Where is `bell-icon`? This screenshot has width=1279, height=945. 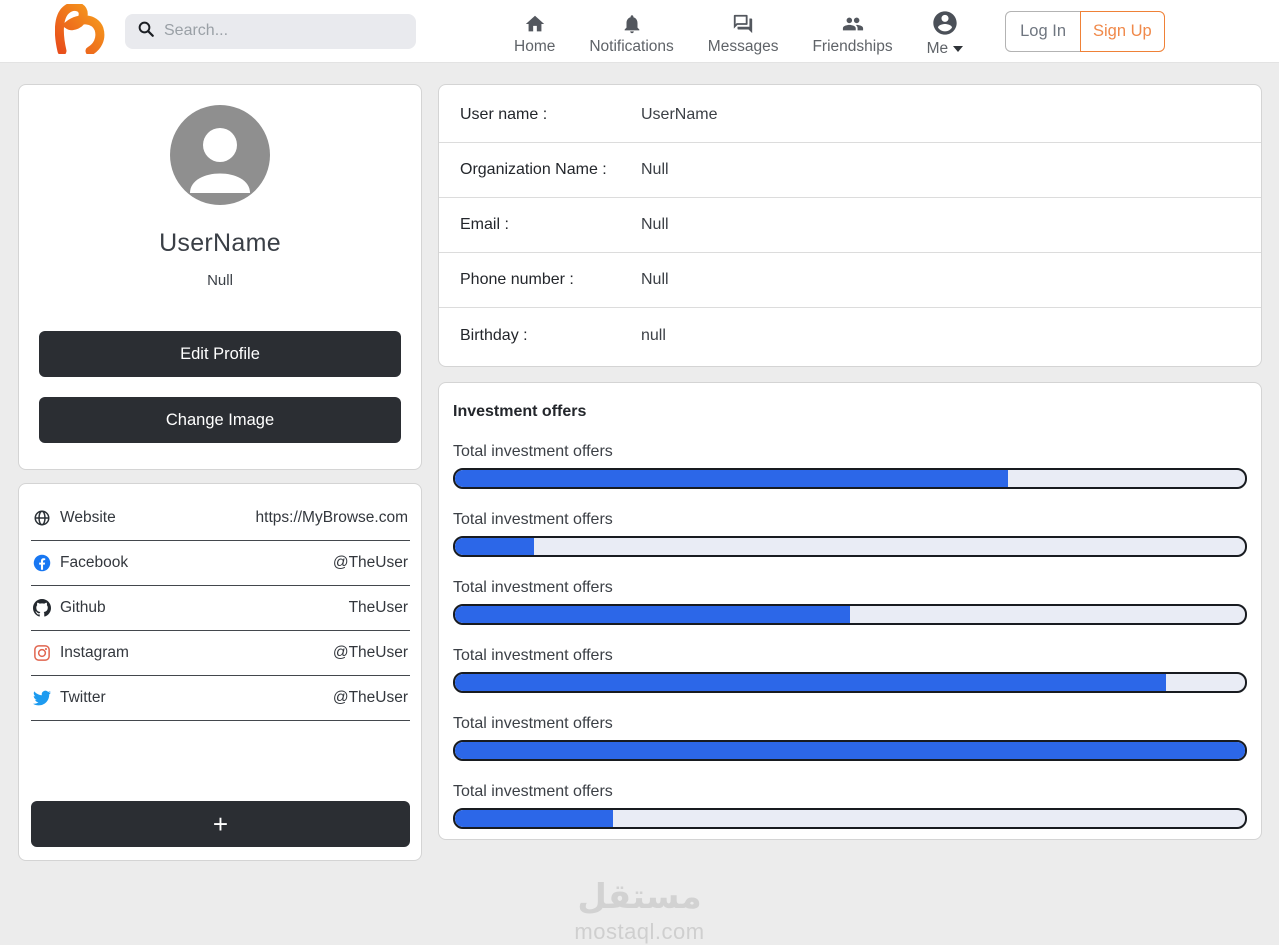
bell-icon is located at coordinates (632, 24).